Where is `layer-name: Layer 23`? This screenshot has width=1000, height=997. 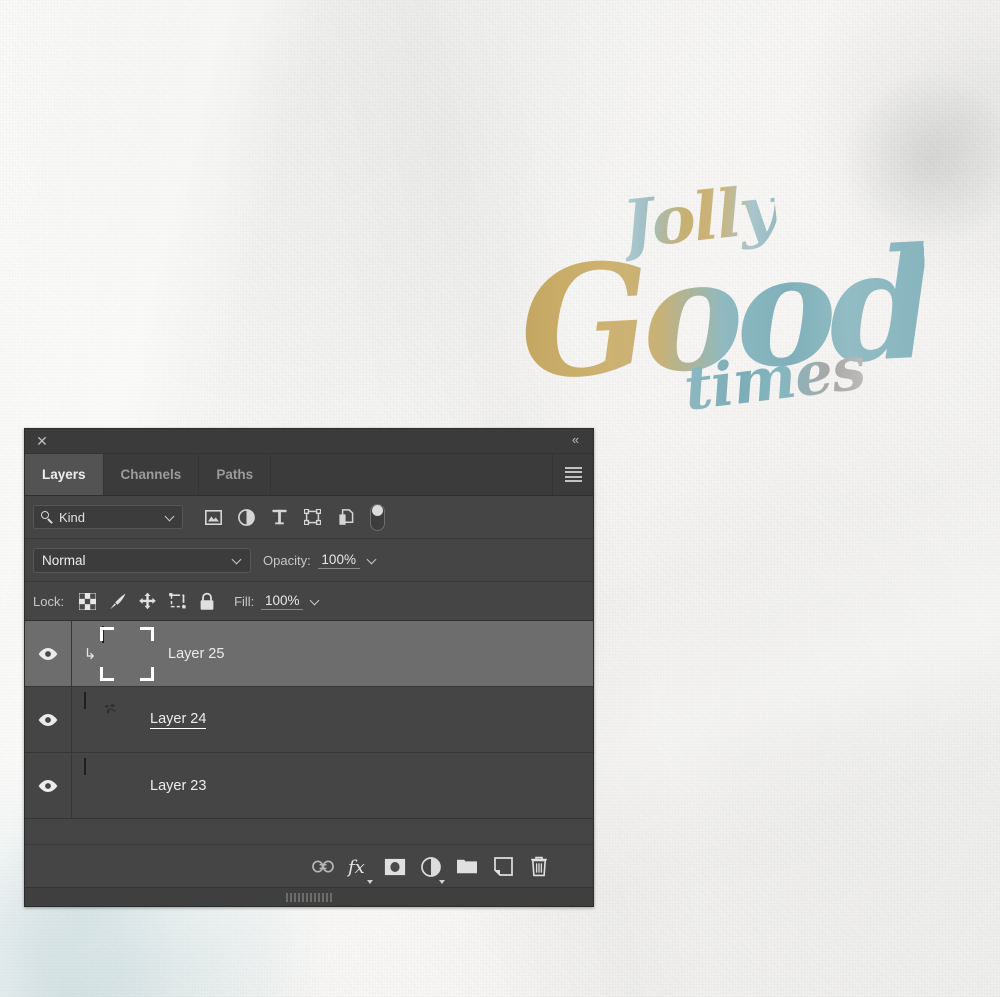 layer-name: Layer 23 is located at coordinates (178, 786).